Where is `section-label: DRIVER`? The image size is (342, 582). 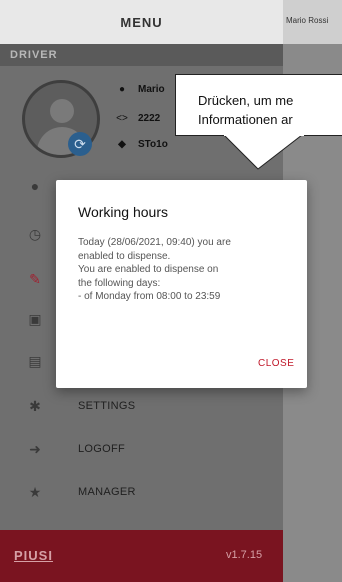 section-label: DRIVER is located at coordinates (34, 55).